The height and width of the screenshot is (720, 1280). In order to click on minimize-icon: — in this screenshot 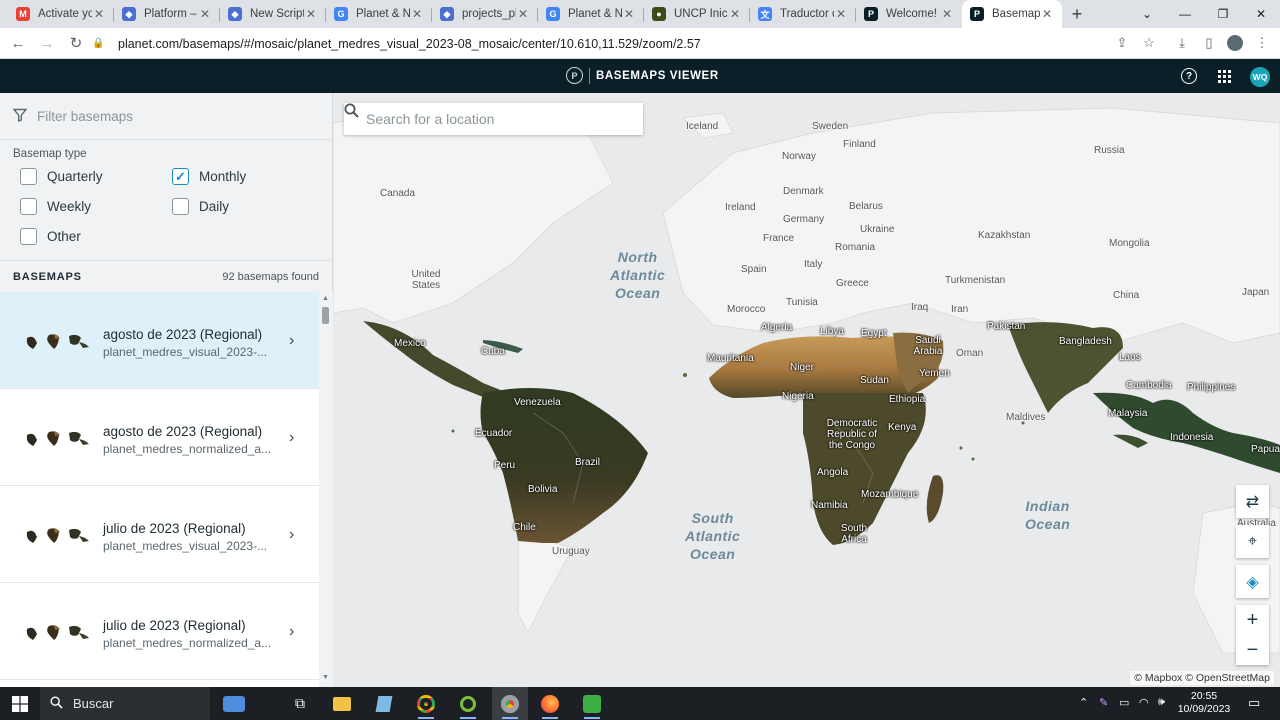, I will do `click(1185, 14)`.